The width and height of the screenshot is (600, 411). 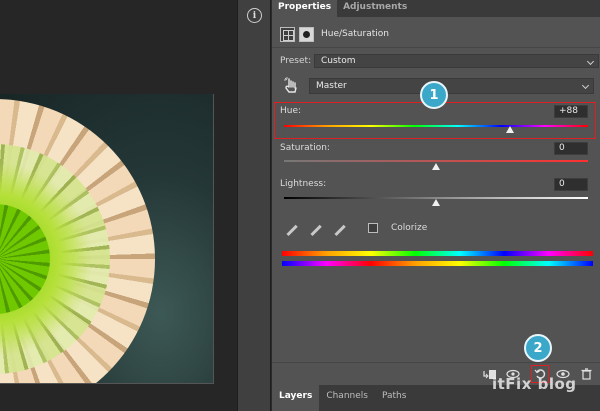 I want to click on input-color-bar, so click(x=437, y=253).